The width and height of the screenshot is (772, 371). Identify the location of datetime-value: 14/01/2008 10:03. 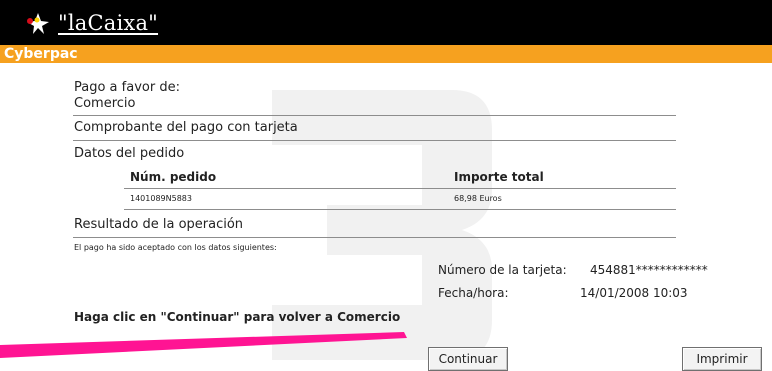
(634, 293).